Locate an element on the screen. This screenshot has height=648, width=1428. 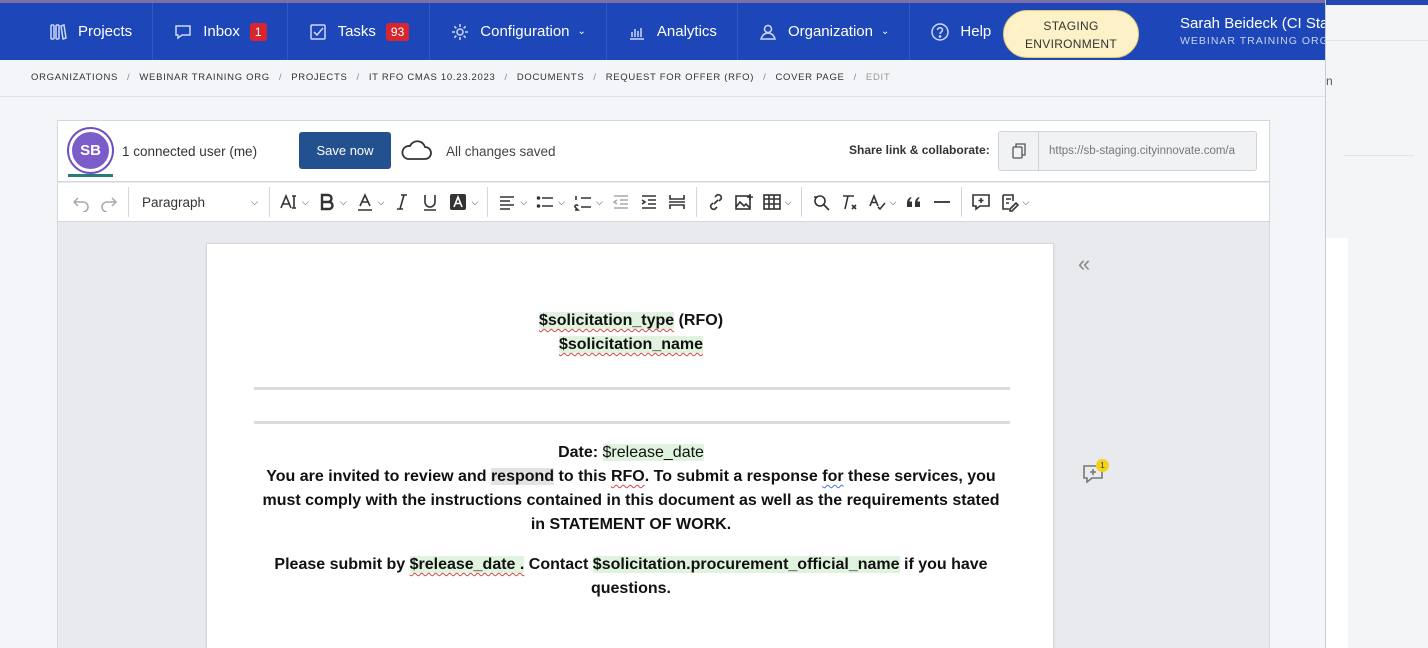
nav-analytics: Analytics is located at coordinates (672, 31).